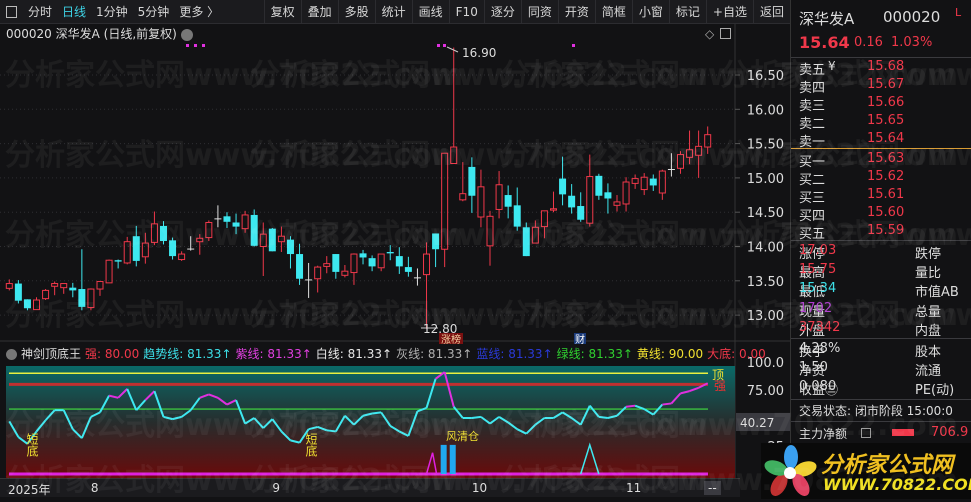  I want to click on date-label: 2025年, so click(29, 490).